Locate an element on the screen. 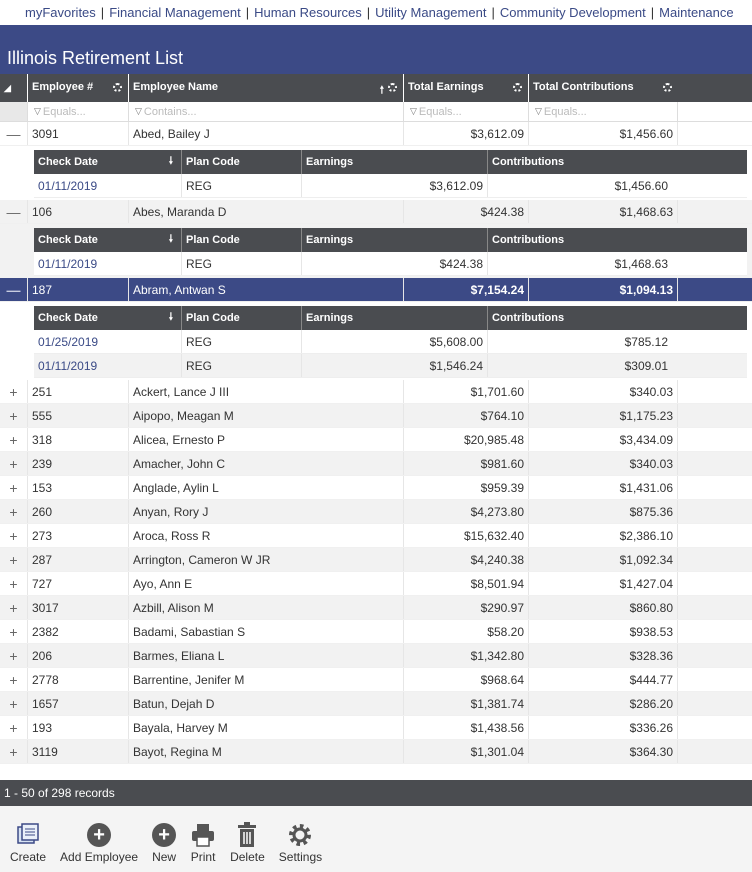  column-total-earnings: Total Earnings is located at coordinates (466, 88).